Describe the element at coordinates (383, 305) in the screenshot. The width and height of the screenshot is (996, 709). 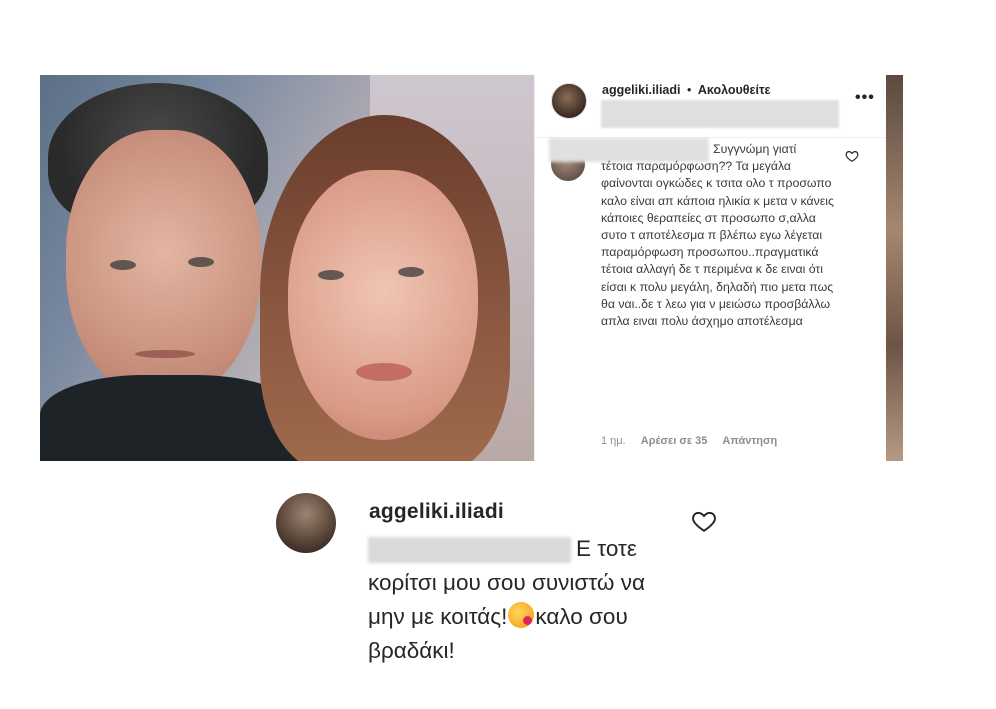
I see `photo-woman-face` at that location.